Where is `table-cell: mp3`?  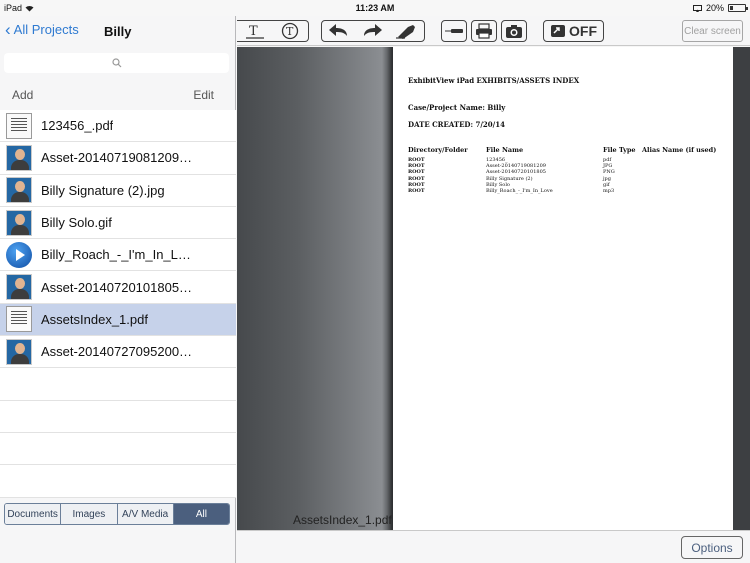
table-cell: mp3 is located at coordinates (609, 191).